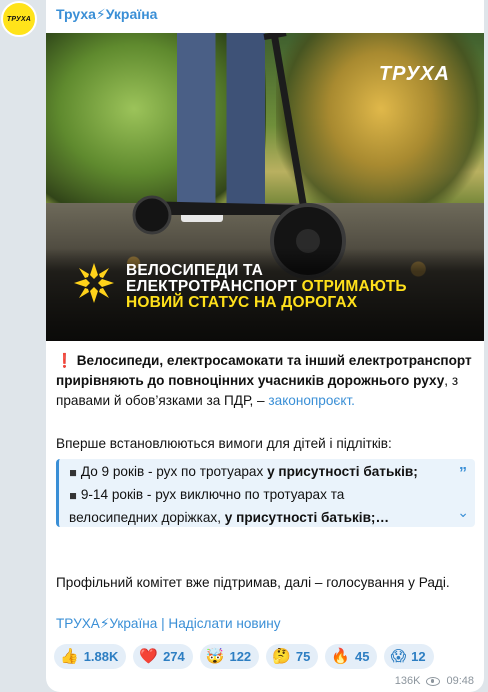  I want to click on bill-link: законопроєкт., so click(311, 400).